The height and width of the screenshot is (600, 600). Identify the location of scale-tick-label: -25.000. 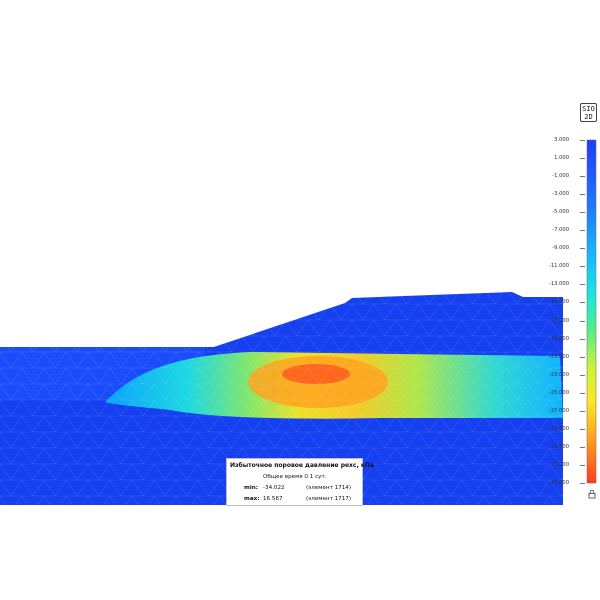
(558, 392).